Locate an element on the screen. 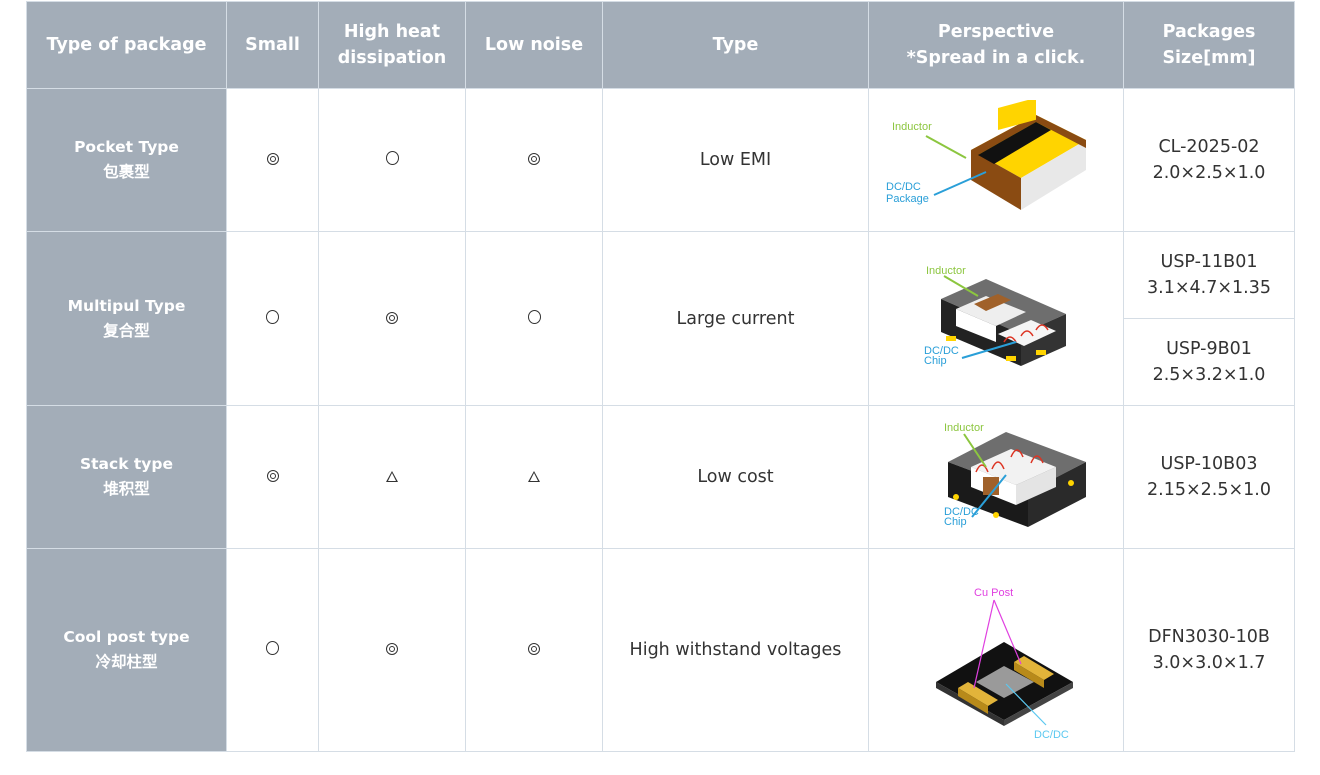  cell-perspective: Cu Post DC/DC is located at coordinates (996, 650).